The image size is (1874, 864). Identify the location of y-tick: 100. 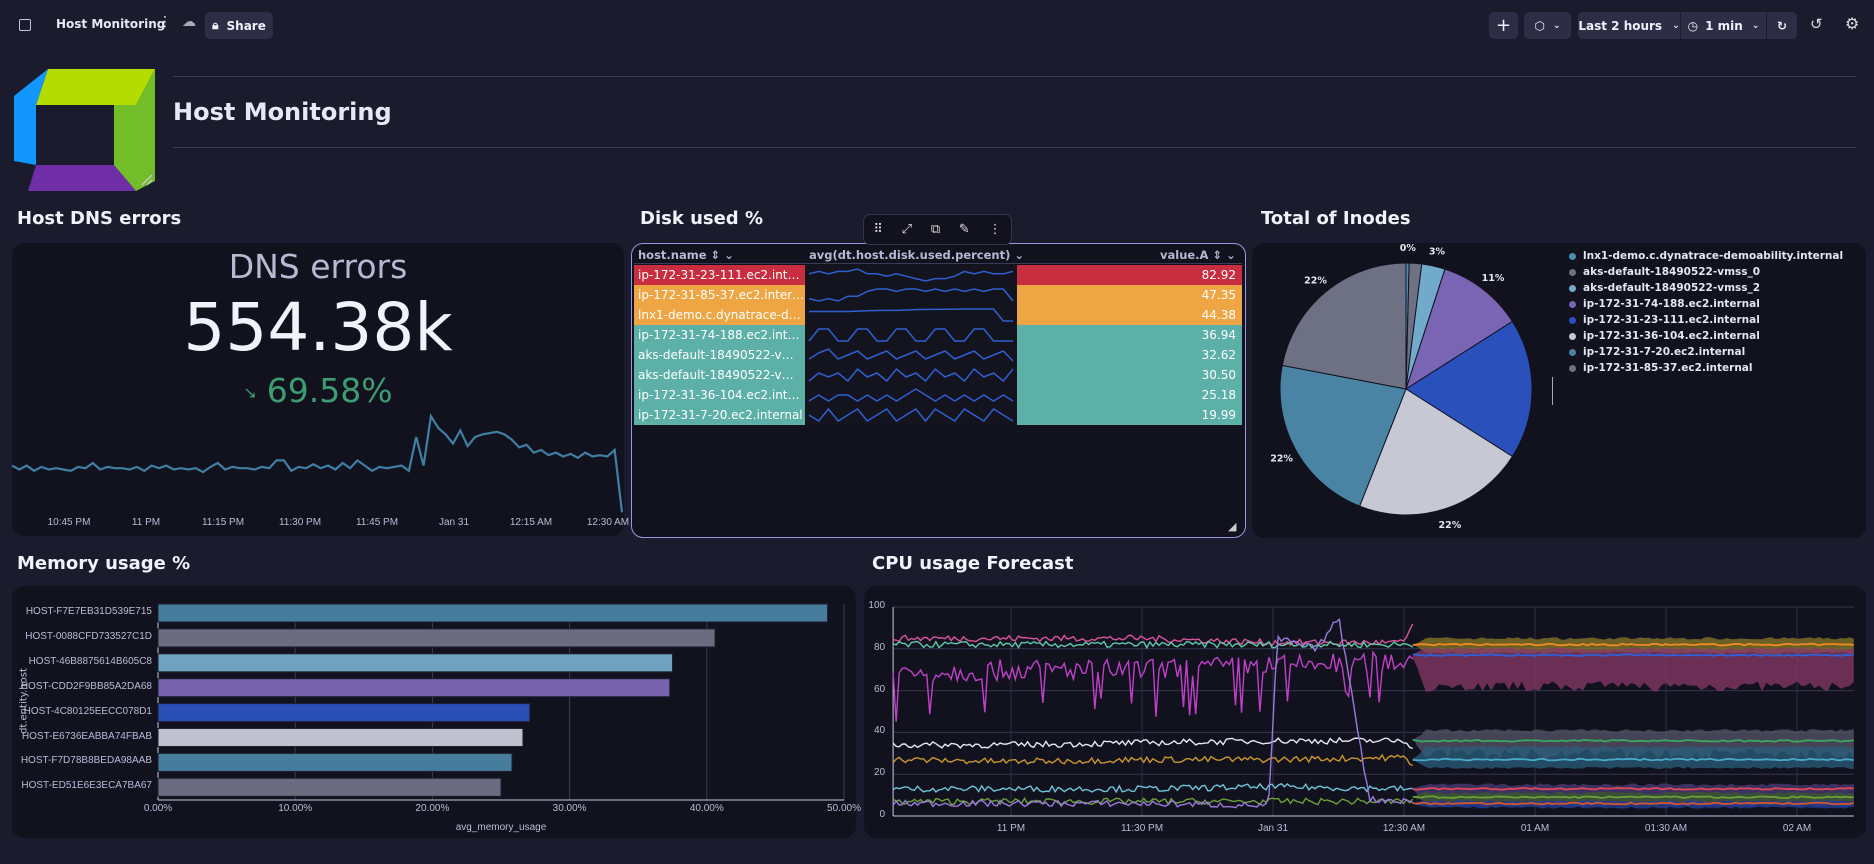
(877, 605).